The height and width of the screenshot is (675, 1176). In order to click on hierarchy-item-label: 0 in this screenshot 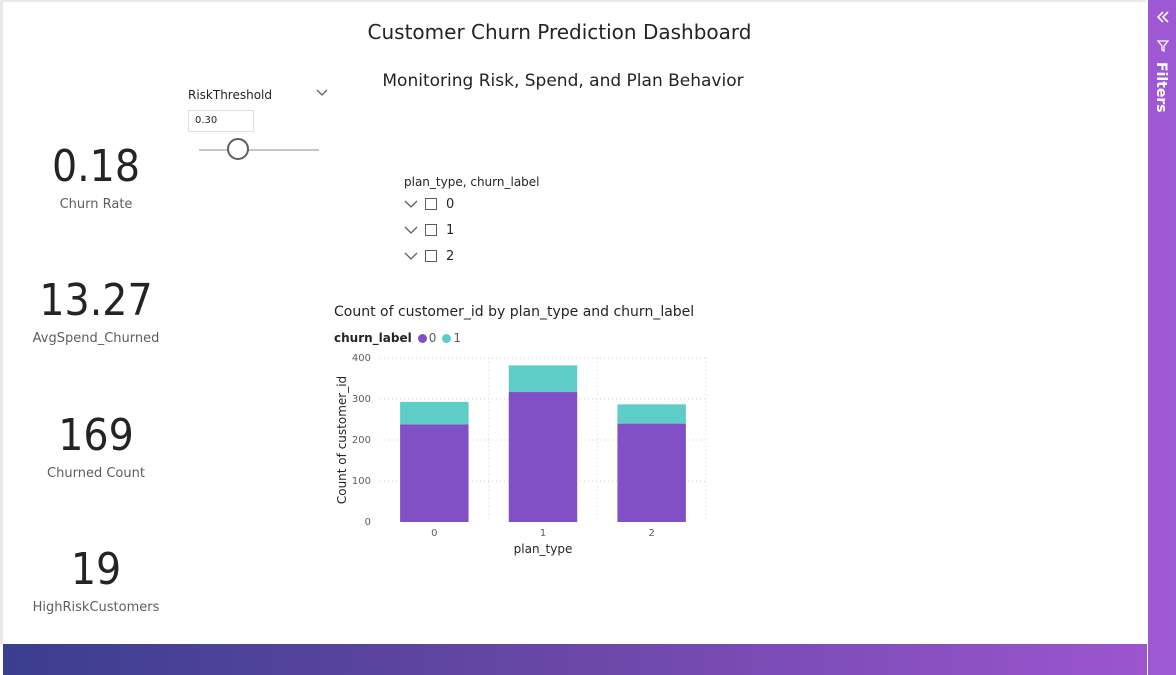, I will do `click(450, 204)`.